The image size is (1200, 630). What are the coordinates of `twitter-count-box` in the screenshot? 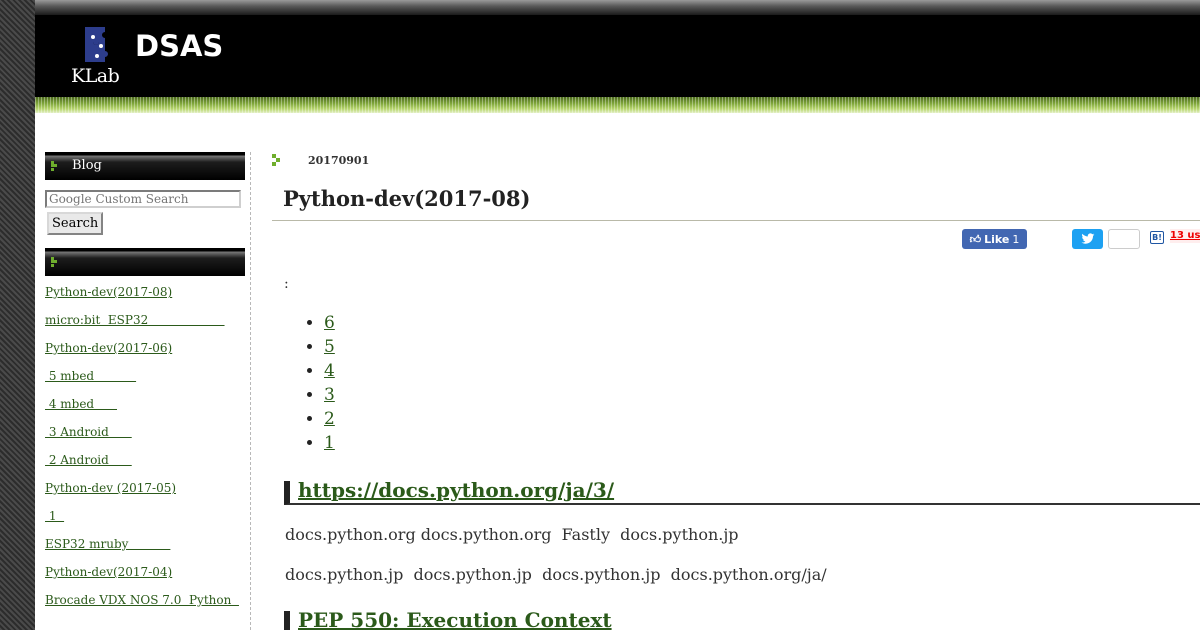 It's located at (1124, 239).